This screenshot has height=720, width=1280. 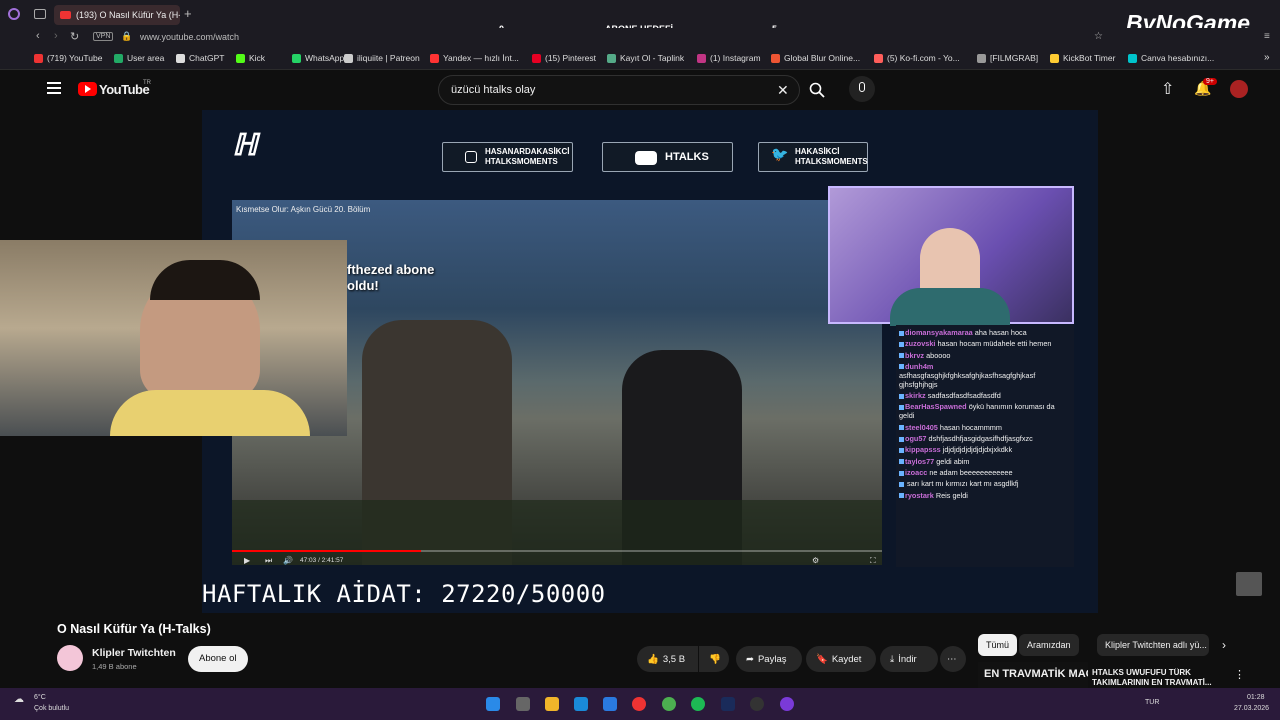 What do you see at coordinates (493, 704) in the screenshot?
I see `start-icon` at bounding box center [493, 704].